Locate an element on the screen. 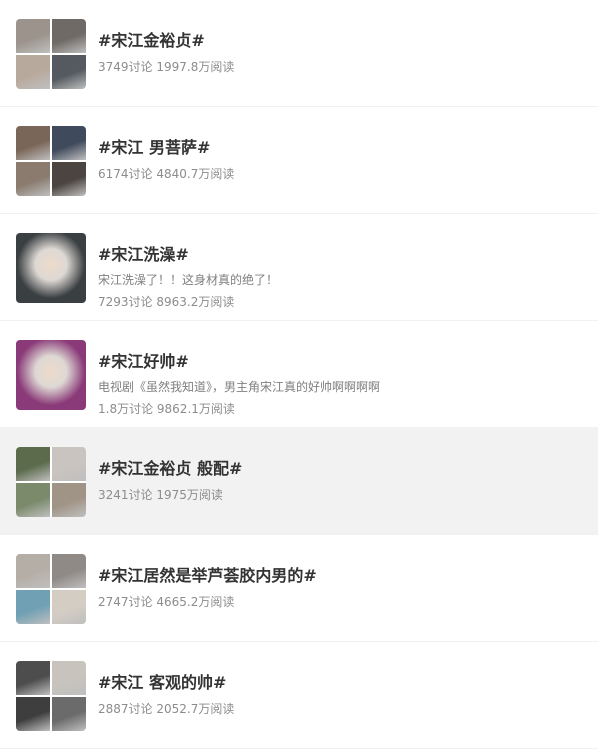 This screenshot has width=598, height=749. topic-text: #宋江 客观的帅# 2887讨论 2052.7万阅读 is located at coordinates (342, 695).